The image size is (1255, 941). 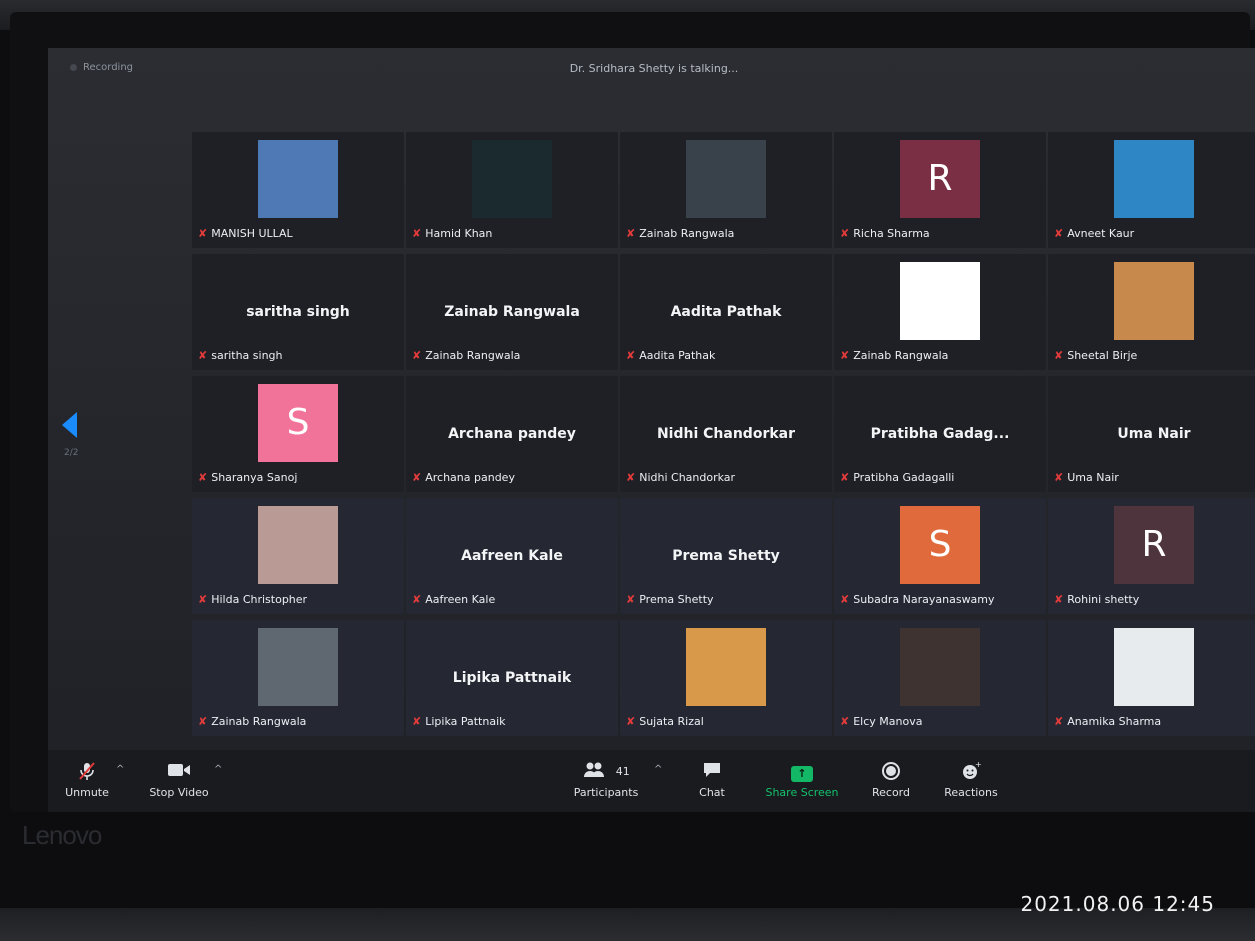 I want to click on participant-tile: R ✘ Rohini shetty, so click(x=1151, y=556).